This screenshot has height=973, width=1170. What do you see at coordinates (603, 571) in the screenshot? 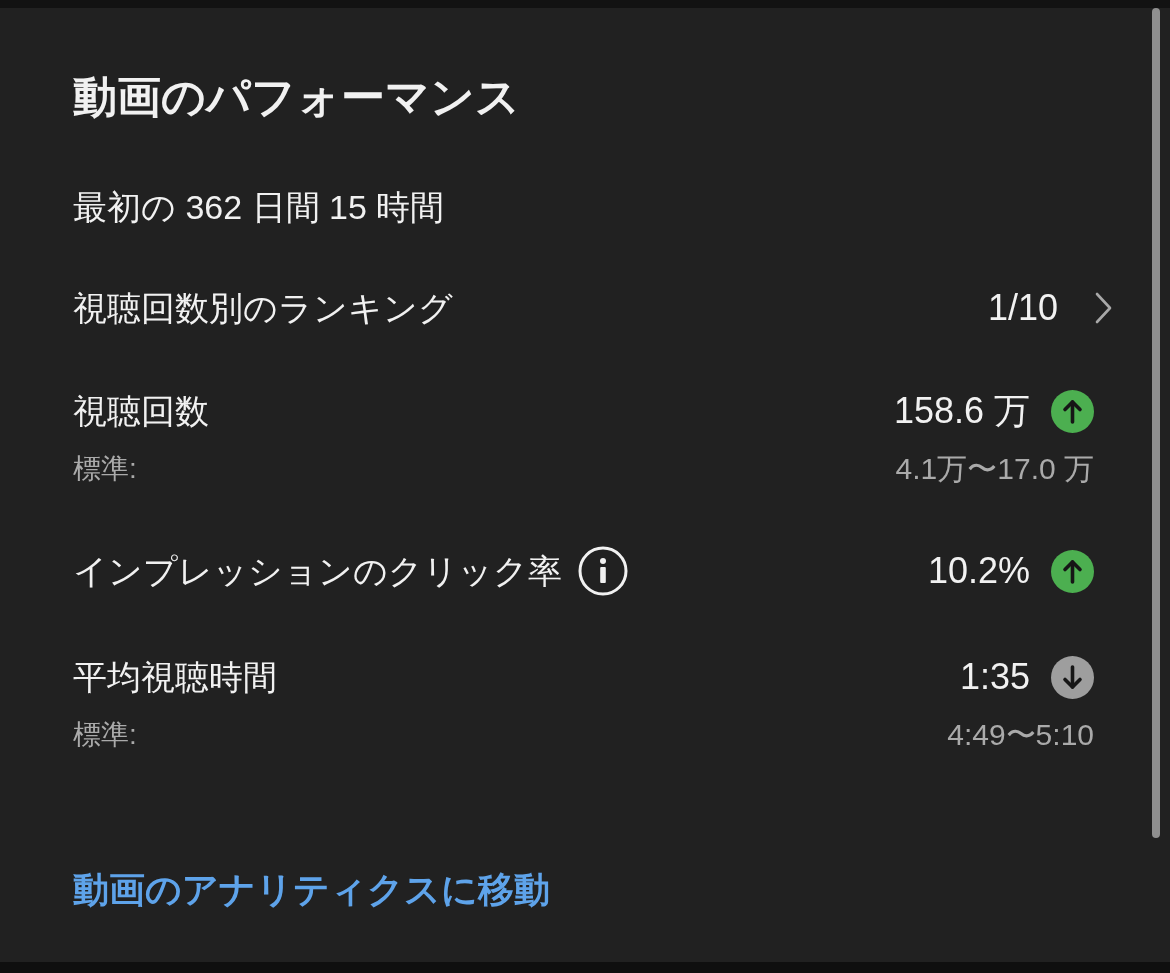
I see `info-icon` at bounding box center [603, 571].